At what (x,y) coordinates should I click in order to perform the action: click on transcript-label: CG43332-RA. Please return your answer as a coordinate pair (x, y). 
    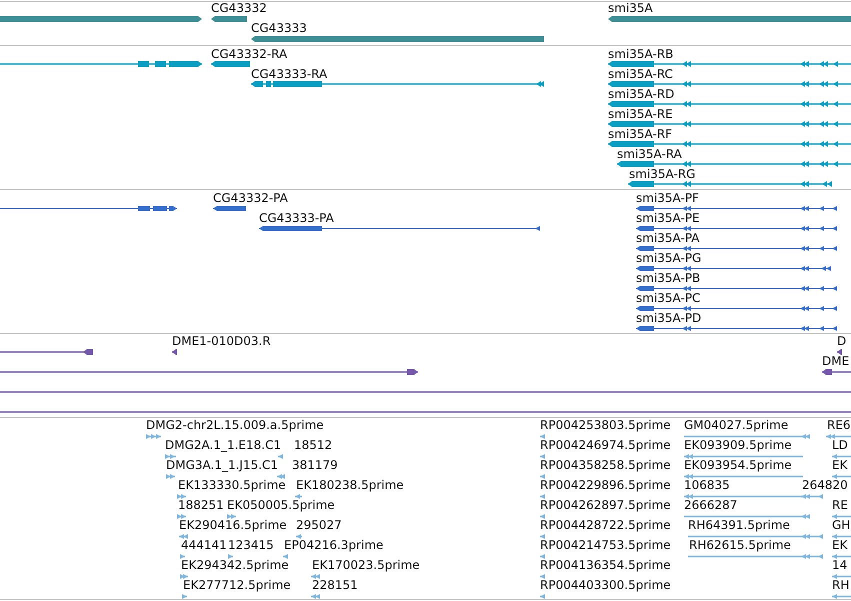
    Looking at the image, I should click on (249, 54).